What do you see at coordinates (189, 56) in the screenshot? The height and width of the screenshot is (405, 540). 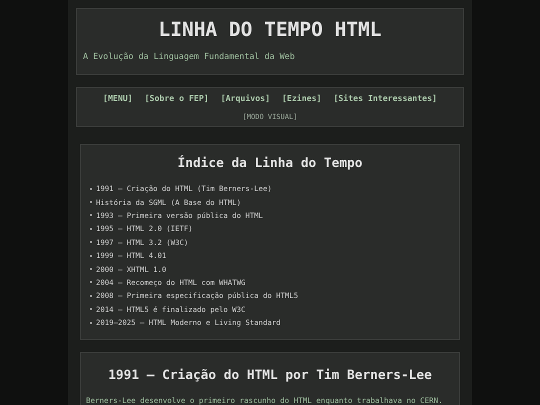 I see `page-subtitle: A Evolução da Linguagem Fundamental da Web` at bounding box center [189, 56].